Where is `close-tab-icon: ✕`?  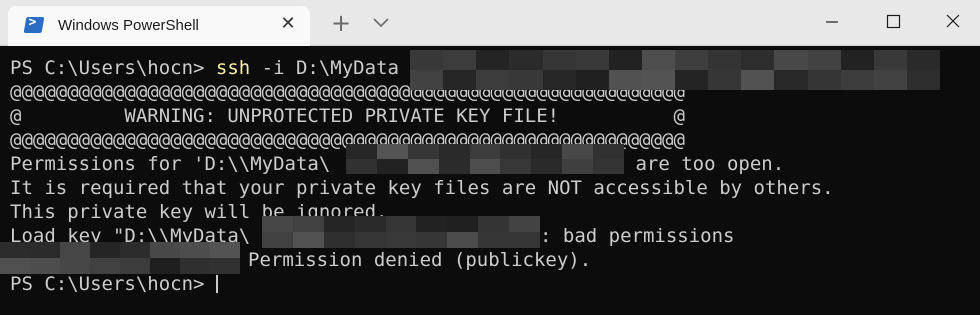
close-tab-icon: ✕ is located at coordinates (288, 24).